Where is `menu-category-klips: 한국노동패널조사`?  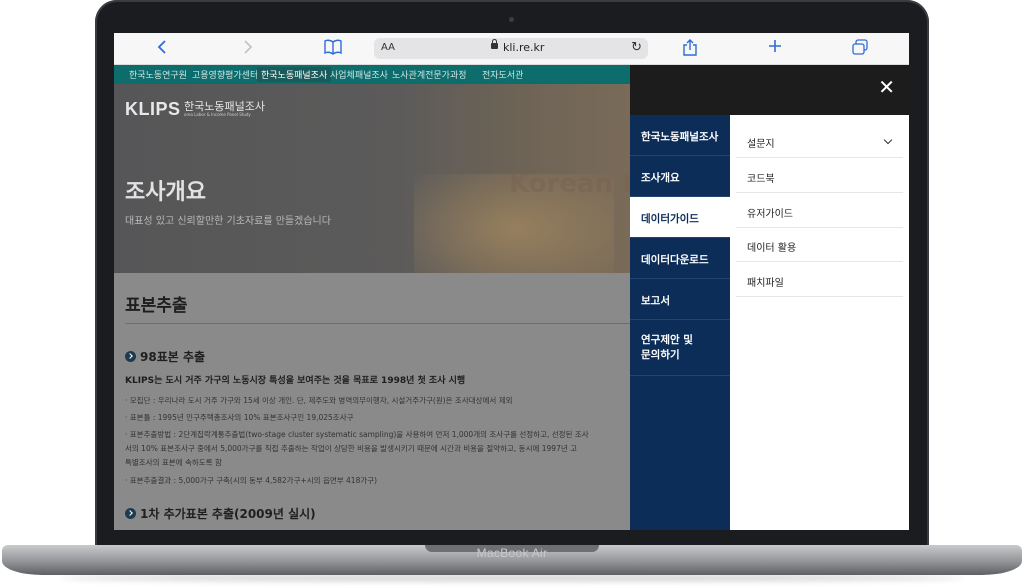 menu-category-klips: 한국노동패널조사 is located at coordinates (680, 135).